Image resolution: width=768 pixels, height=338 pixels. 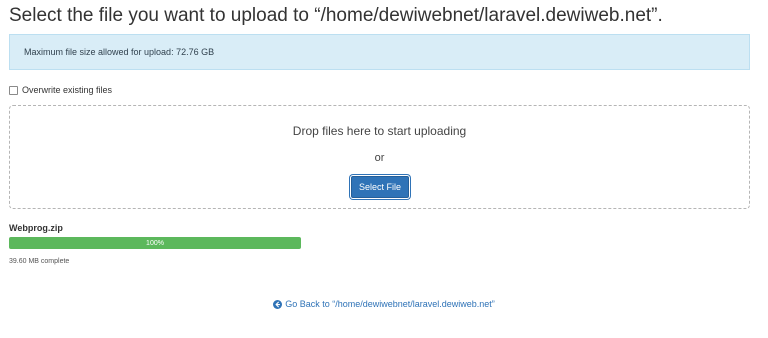 I want to click on upload-progress-label: 100%, so click(x=155, y=243).